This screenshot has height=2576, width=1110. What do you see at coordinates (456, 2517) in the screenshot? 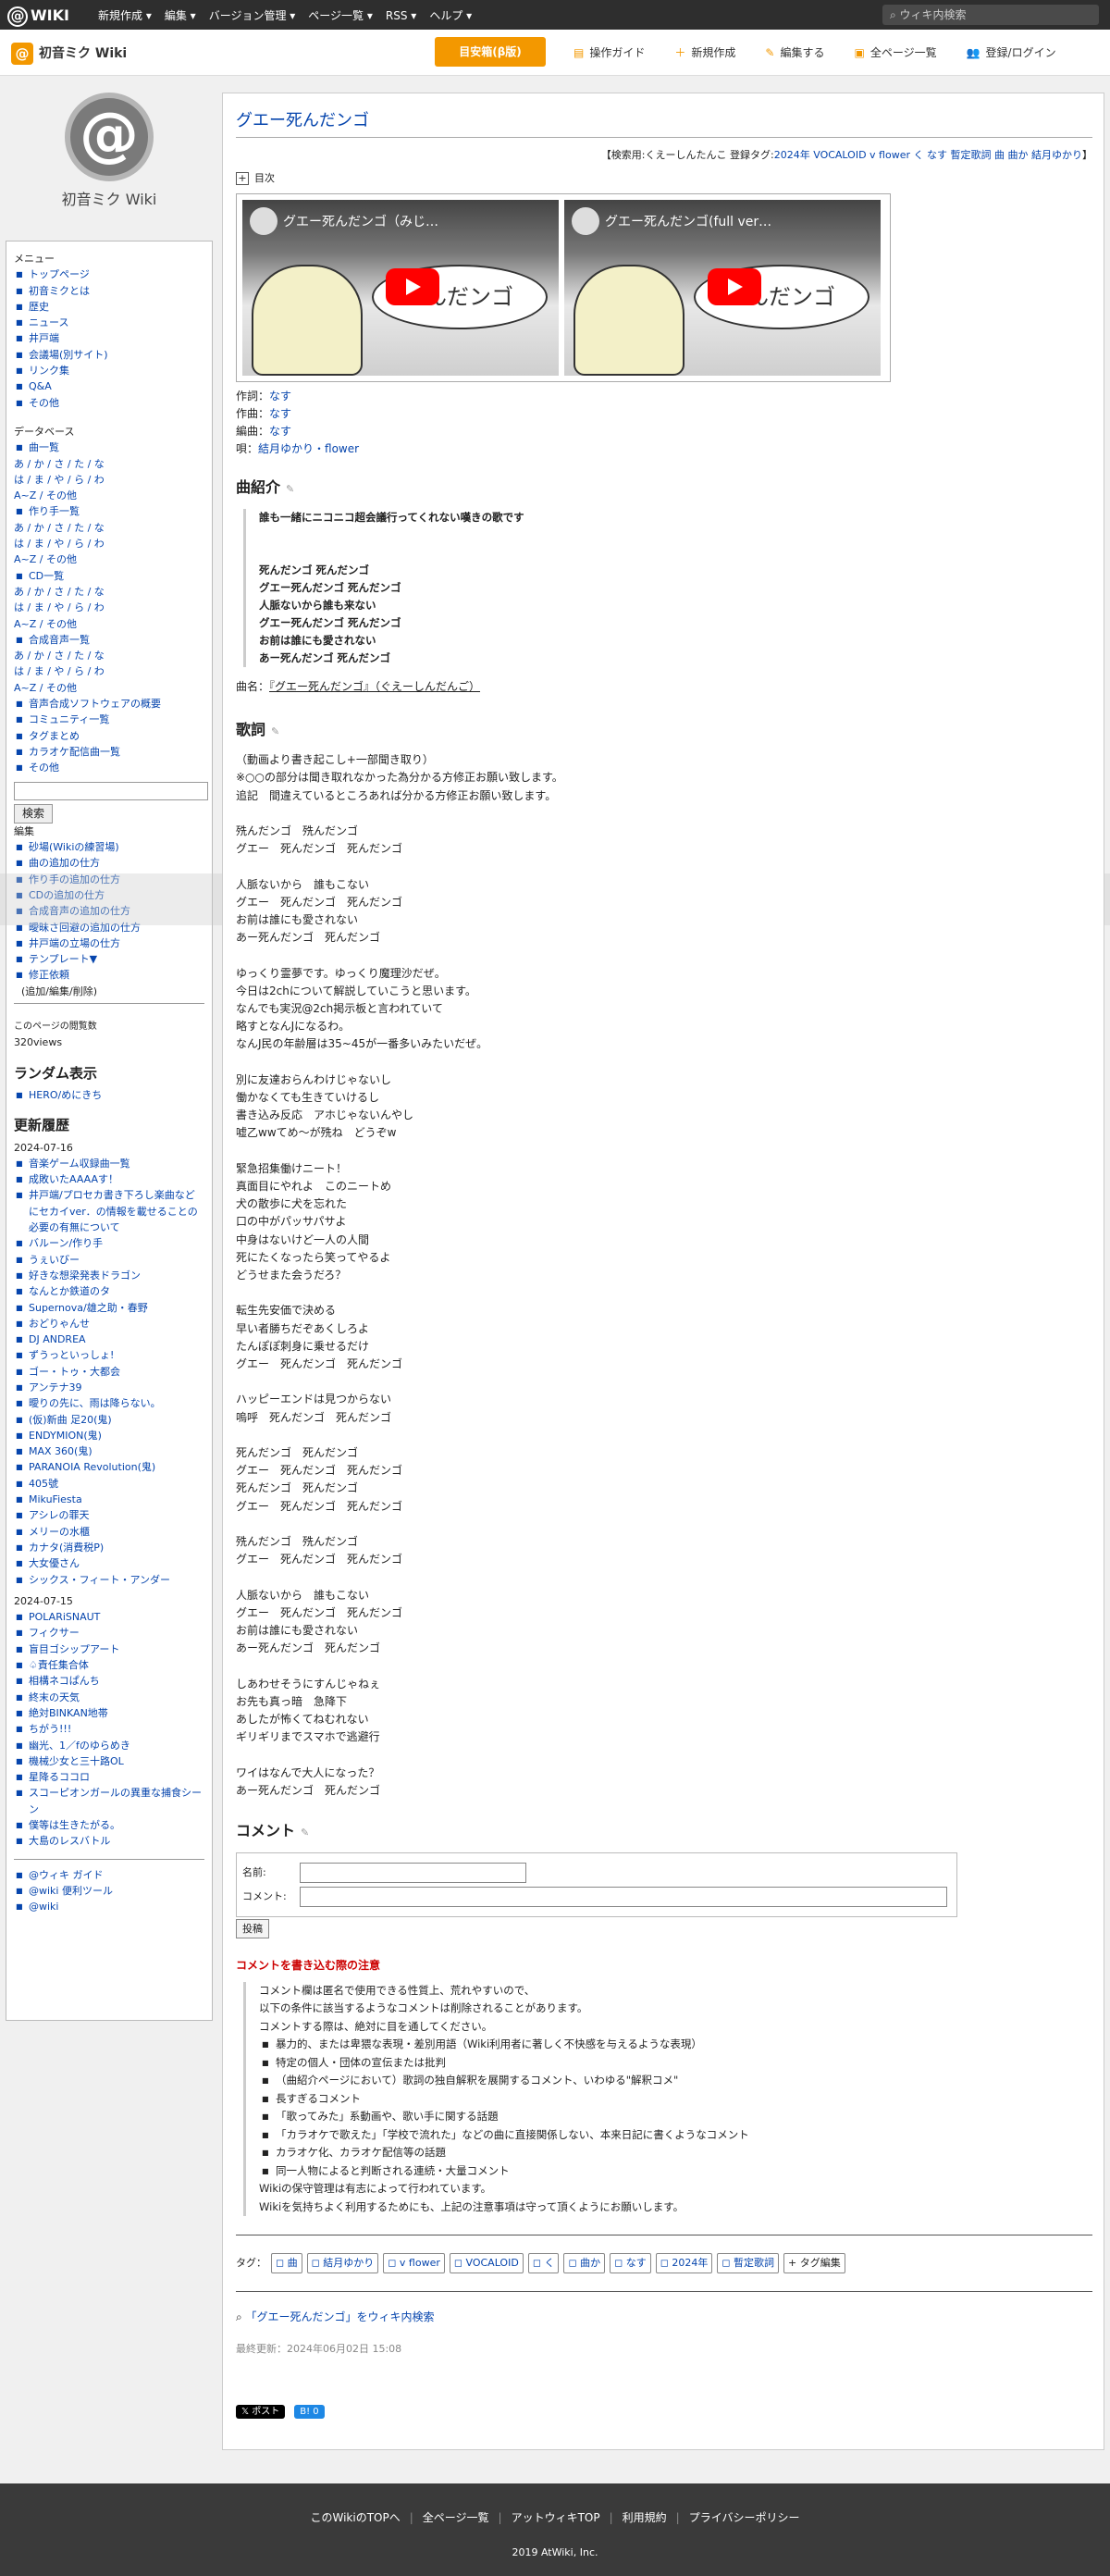
I see `footer-link: 全ページ一覧` at bounding box center [456, 2517].